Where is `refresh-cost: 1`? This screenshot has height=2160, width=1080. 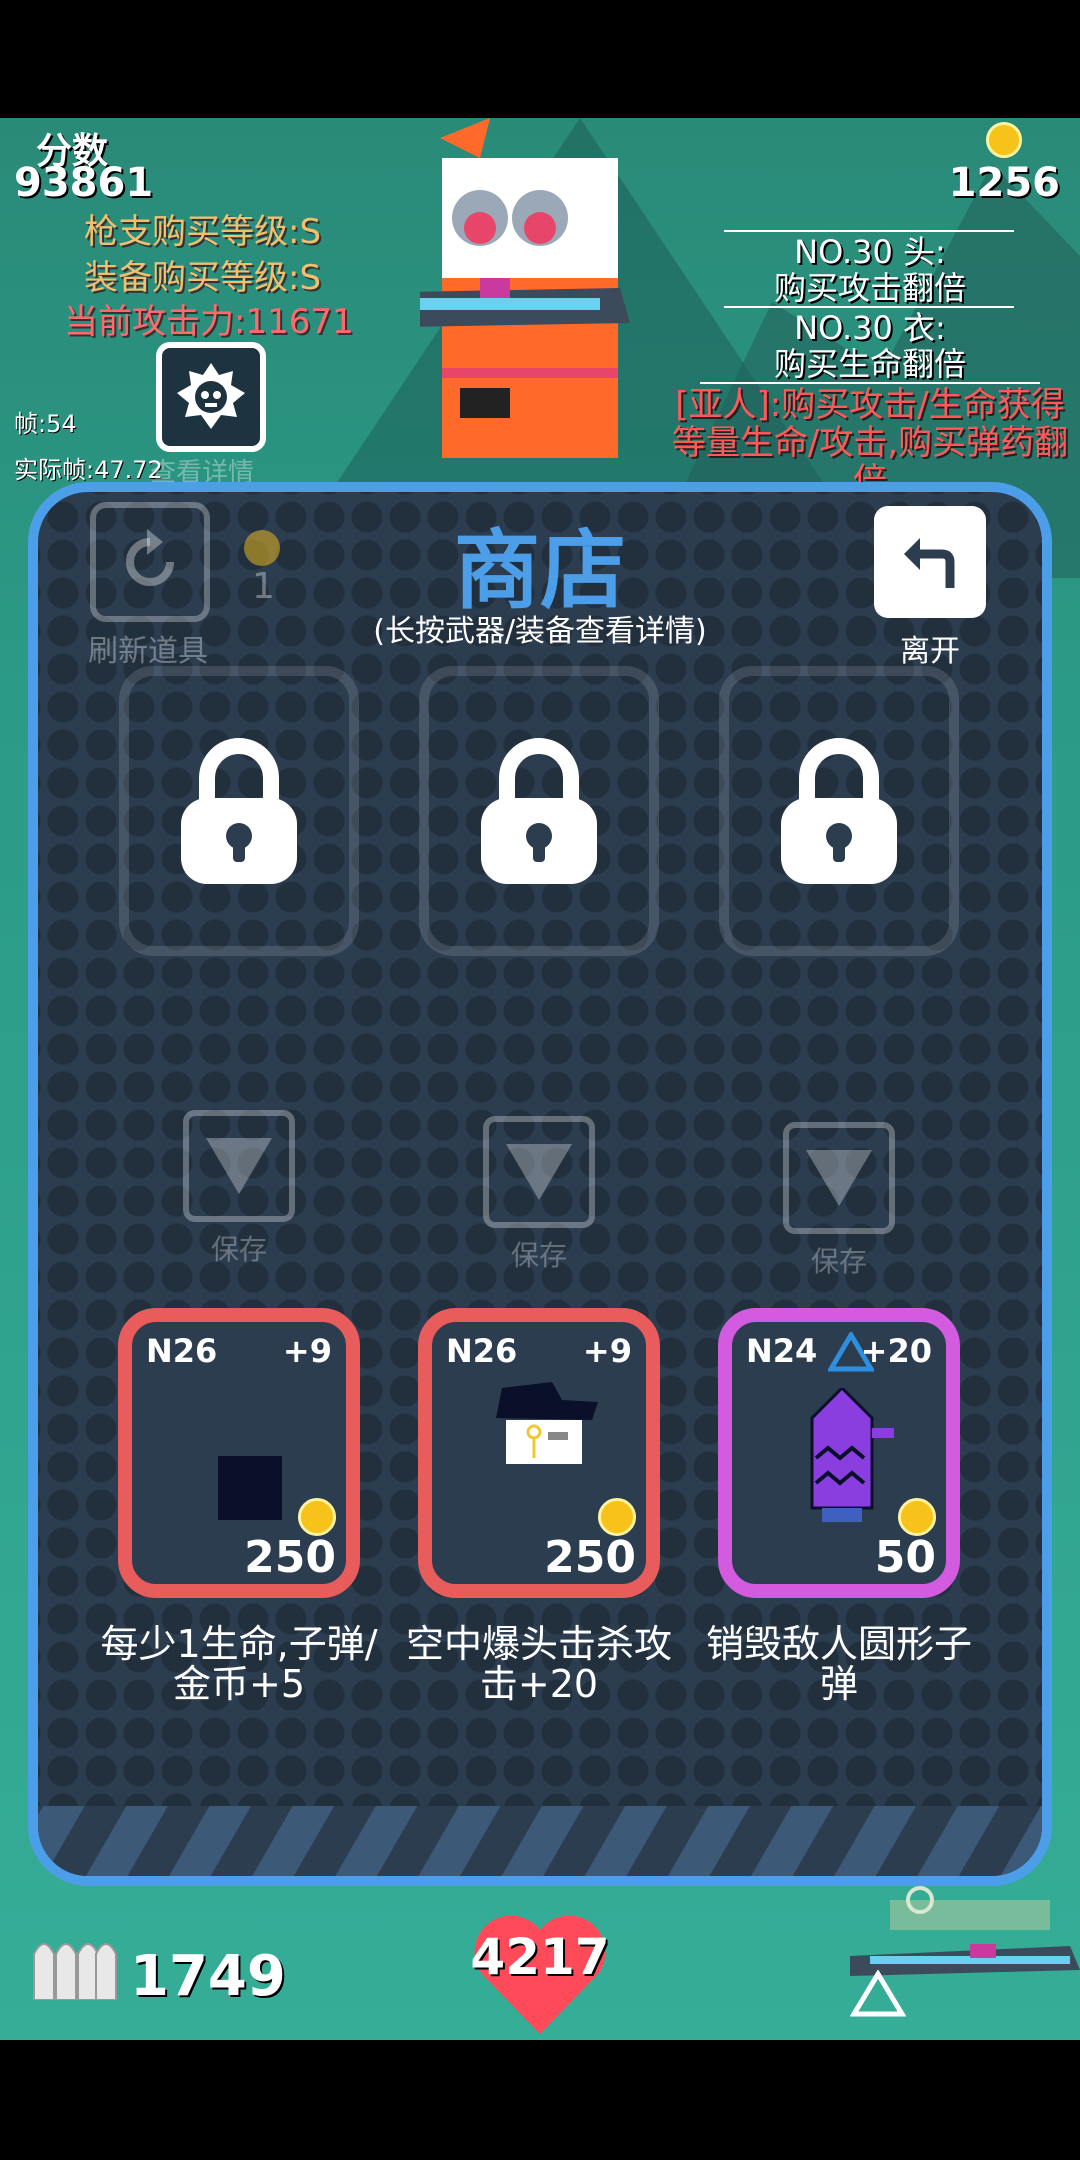
refresh-cost: 1 is located at coordinates (263, 586).